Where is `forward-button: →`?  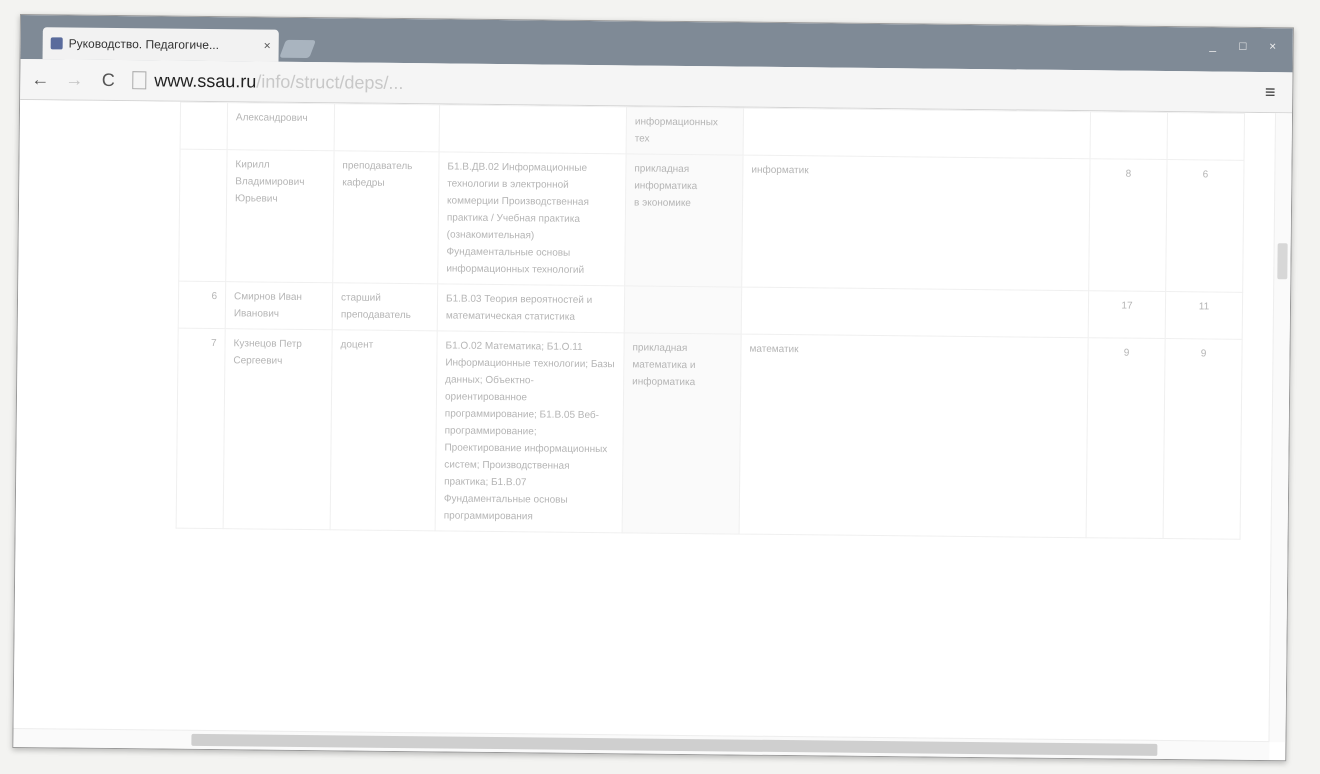 forward-button: → is located at coordinates (74, 79).